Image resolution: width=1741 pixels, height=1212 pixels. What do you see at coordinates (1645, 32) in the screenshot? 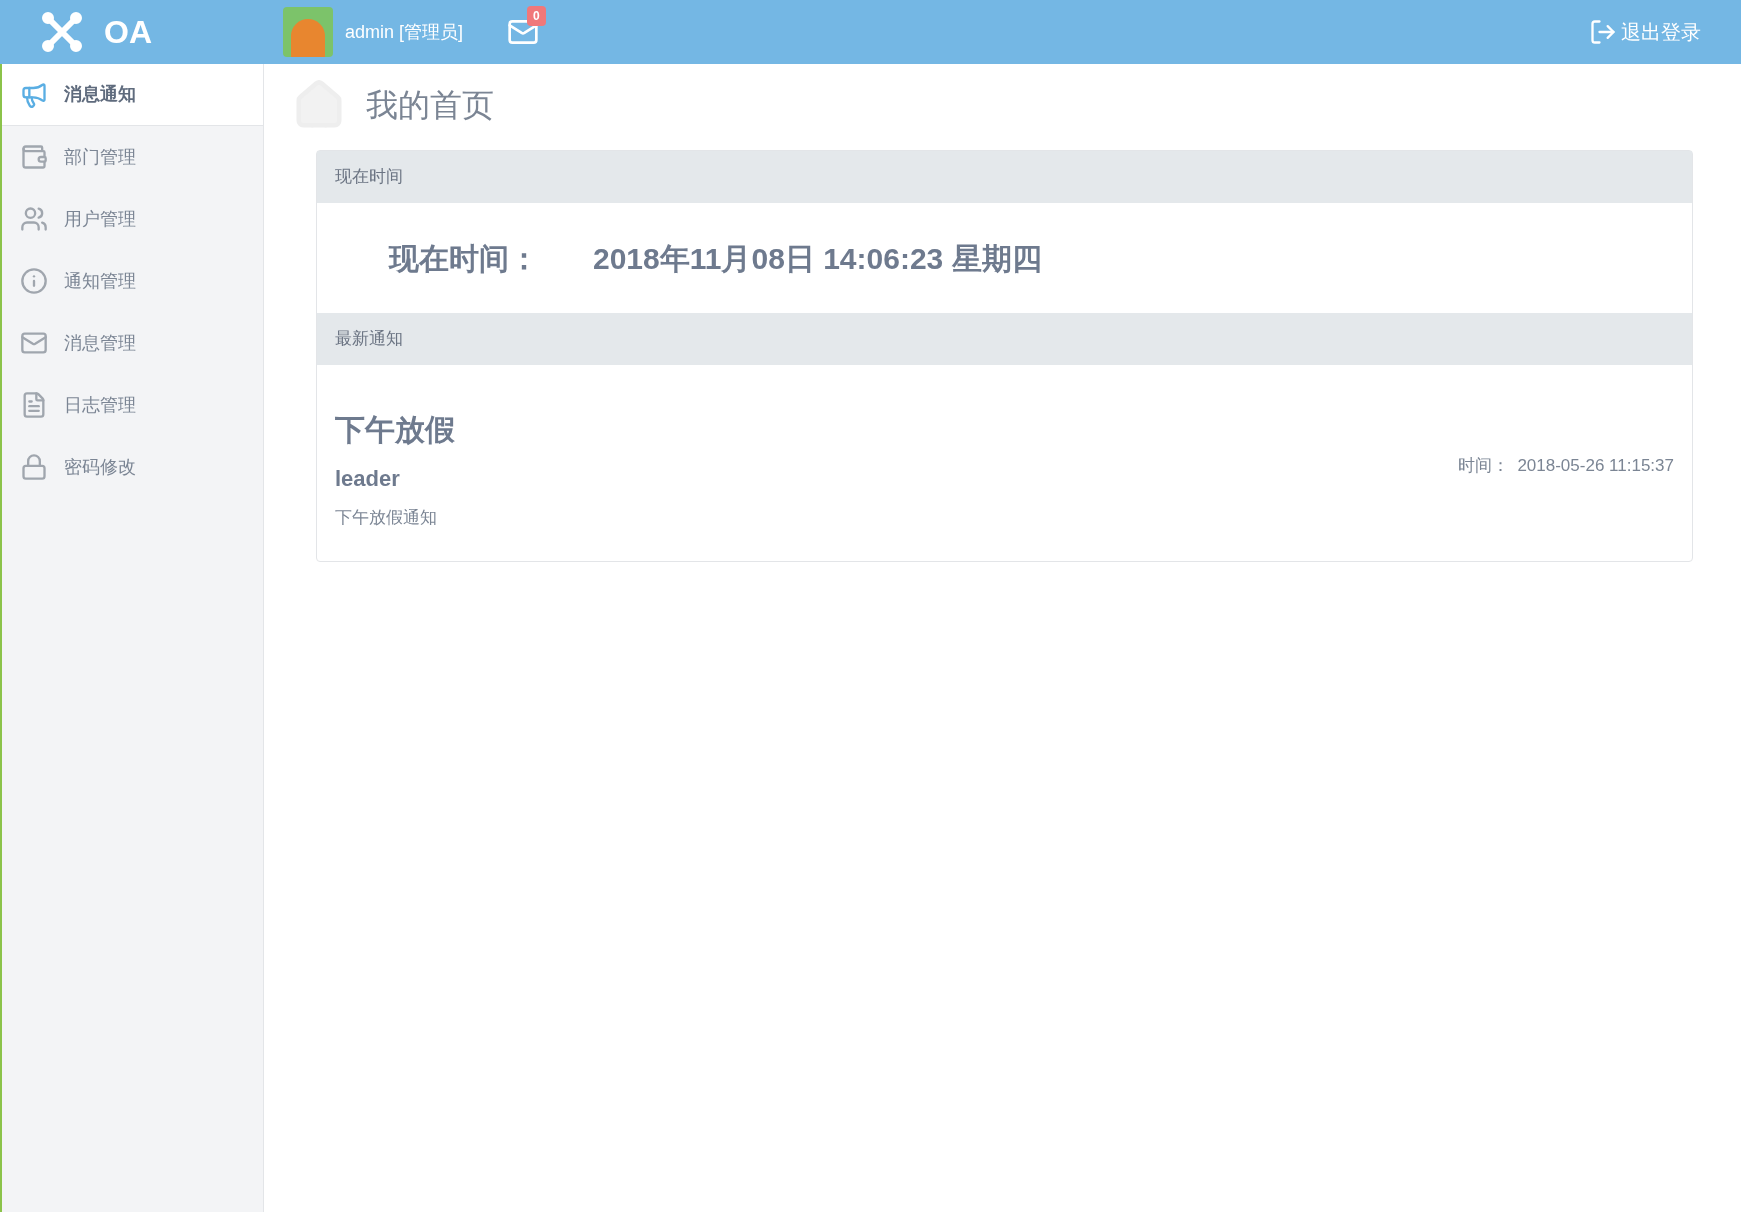
I see `logout-button: 退出登录` at bounding box center [1645, 32].